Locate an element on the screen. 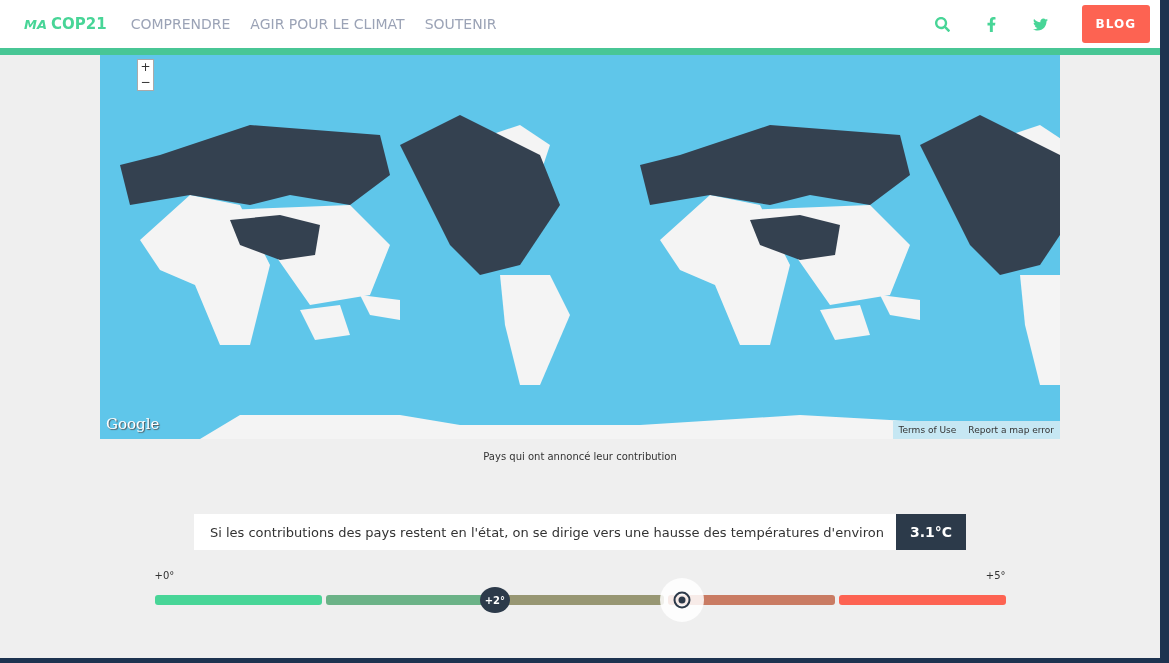 The height and width of the screenshot is (663, 1169). nav-link: SOUTENIR is located at coordinates (460, 24).